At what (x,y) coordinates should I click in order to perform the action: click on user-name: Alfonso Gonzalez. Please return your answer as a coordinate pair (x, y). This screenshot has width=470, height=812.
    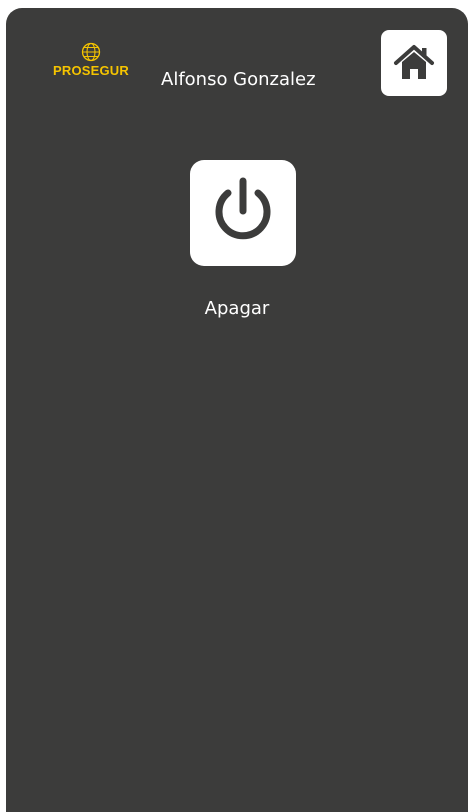
    Looking at the image, I should click on (238, 79).